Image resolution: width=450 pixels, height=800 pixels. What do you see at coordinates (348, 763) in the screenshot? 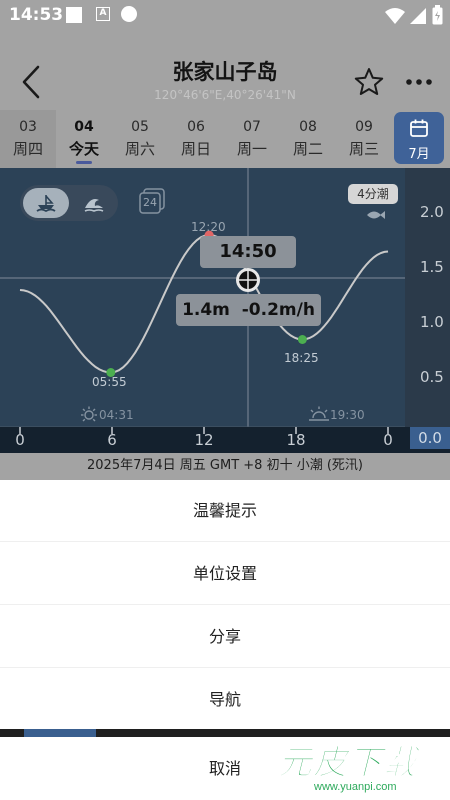
I see `watermark-text: 元皮下载` at bounding box center [348, 763].